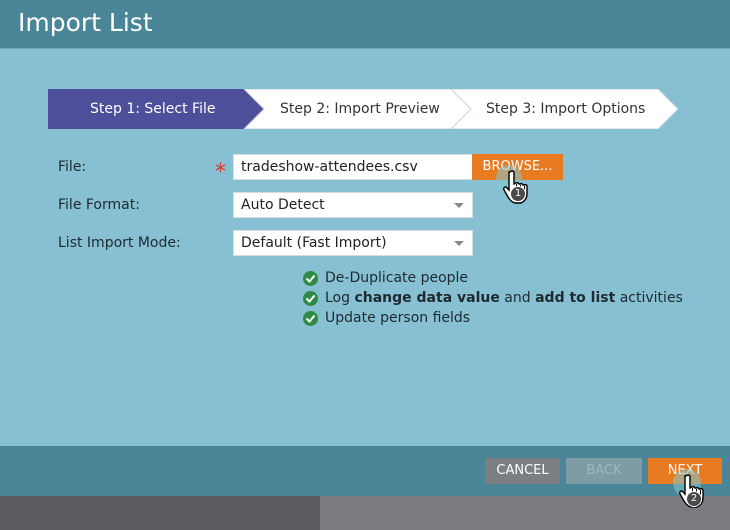 The image size is (730, 530). What do you see at coordinates (398, 318) in the screenshot?
I see `option-update-label: Update person fields` at bounding box center [398, 318].